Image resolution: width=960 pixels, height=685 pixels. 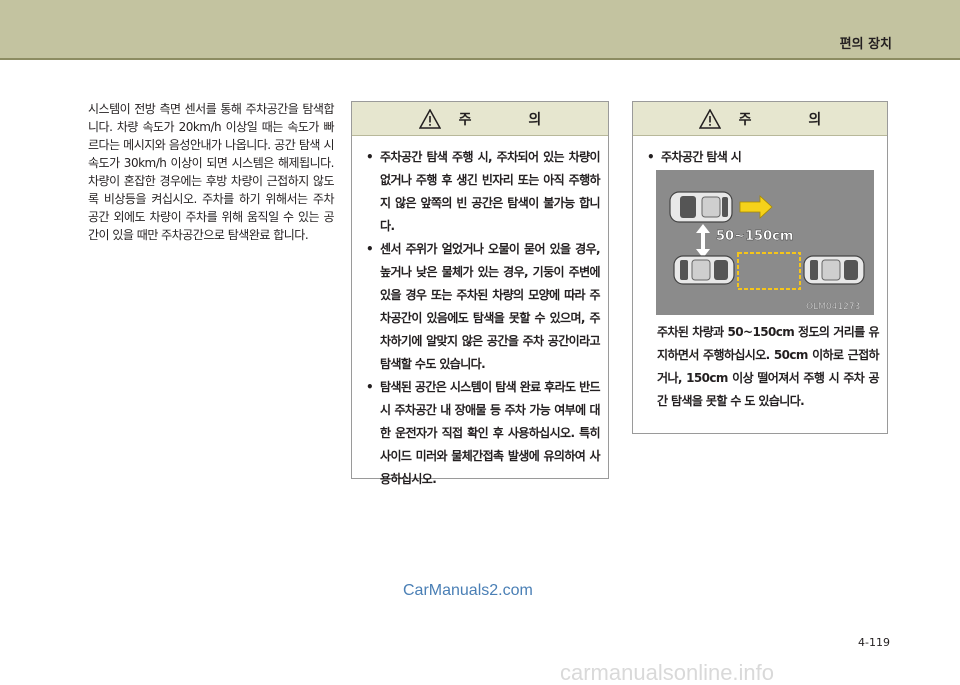 What do you see at coordinates (703, 241) in the screenshot?
I see `distance-arrow-icon` at bounding box center [703, 241].